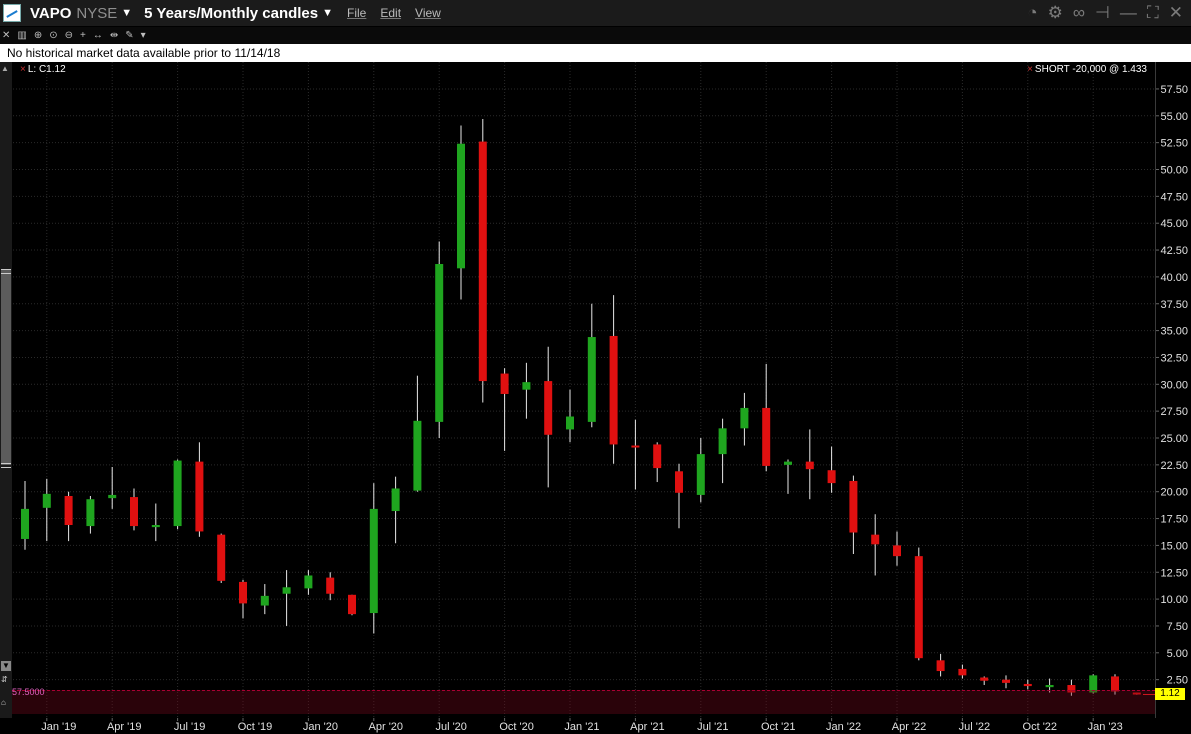 This screenshot has height=734, width=1191. What do you see at coordinates (1174, 117) in the screenshot?
I see `y-tick-label: 55.00` at bounding box center [1174, 117].